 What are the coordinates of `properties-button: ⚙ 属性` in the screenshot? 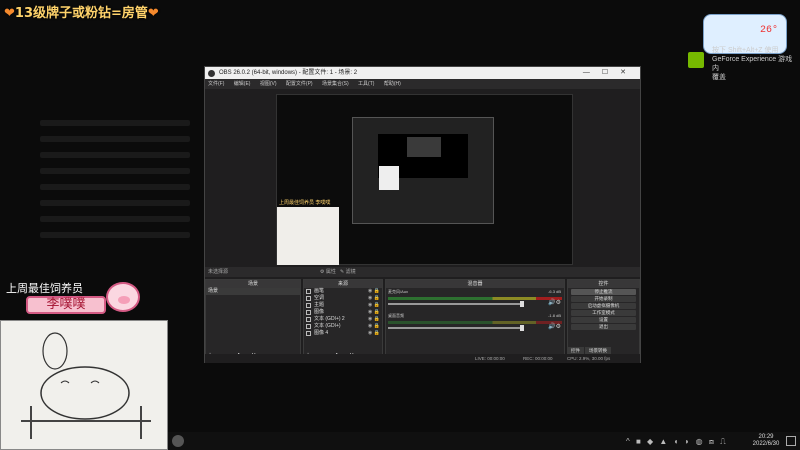 It's located at (328, 272).